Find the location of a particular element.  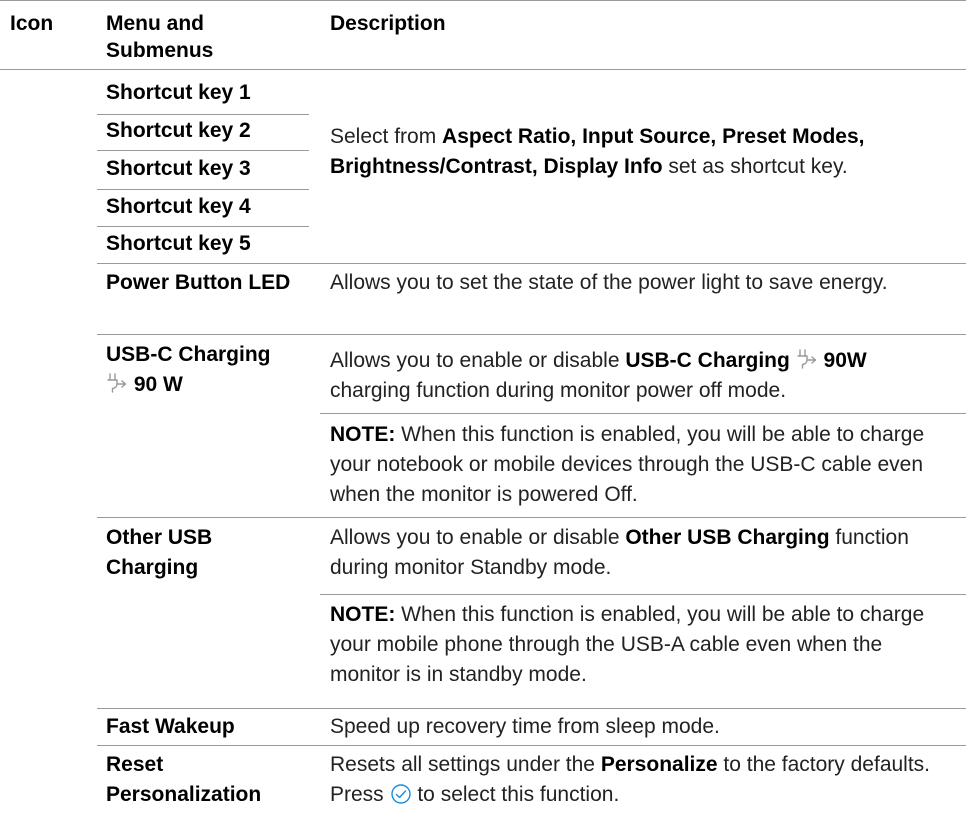

menu-shortcut-key-3: Shortcut key 3 is located at coordinates (178, 168).